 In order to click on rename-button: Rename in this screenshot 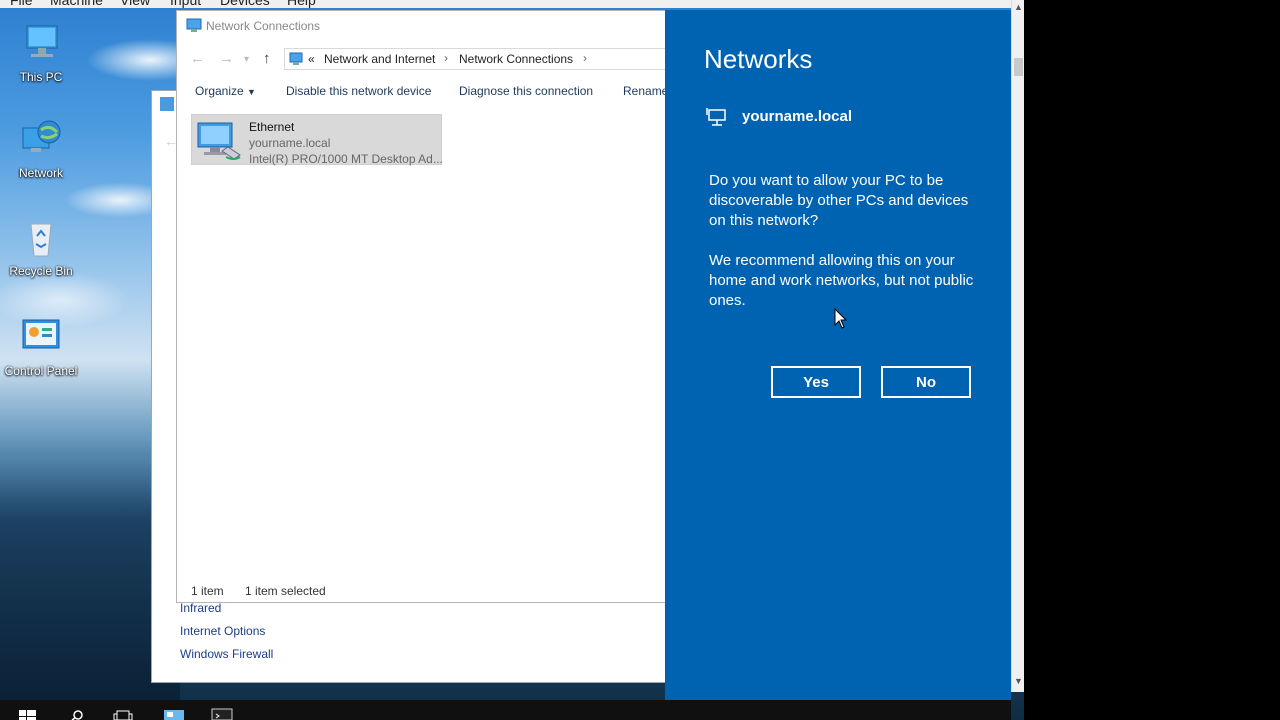, I will do `click(644, 91)`.